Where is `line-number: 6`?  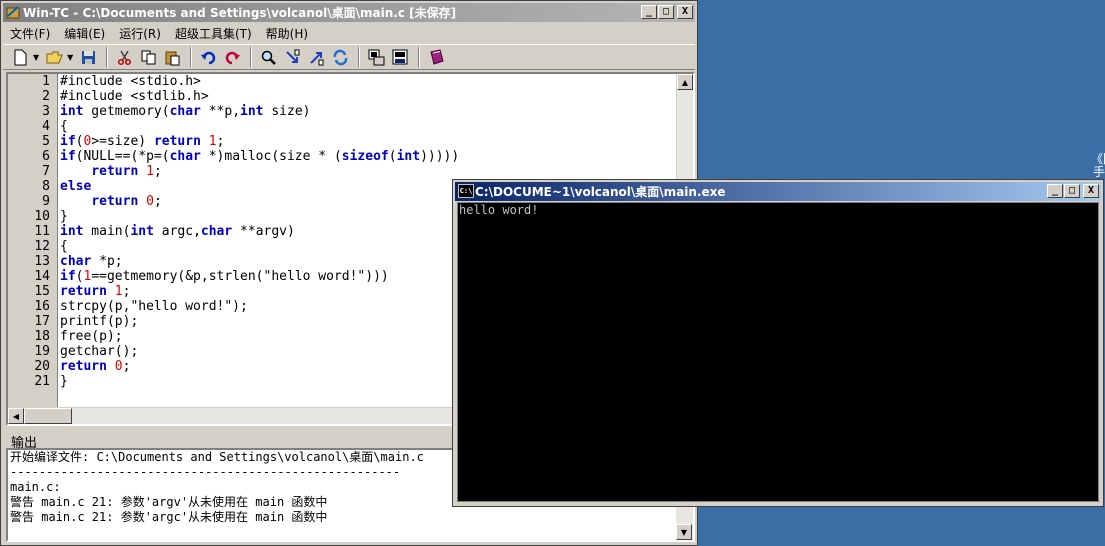 line-number: 6 is located at coordinates (46, 156).